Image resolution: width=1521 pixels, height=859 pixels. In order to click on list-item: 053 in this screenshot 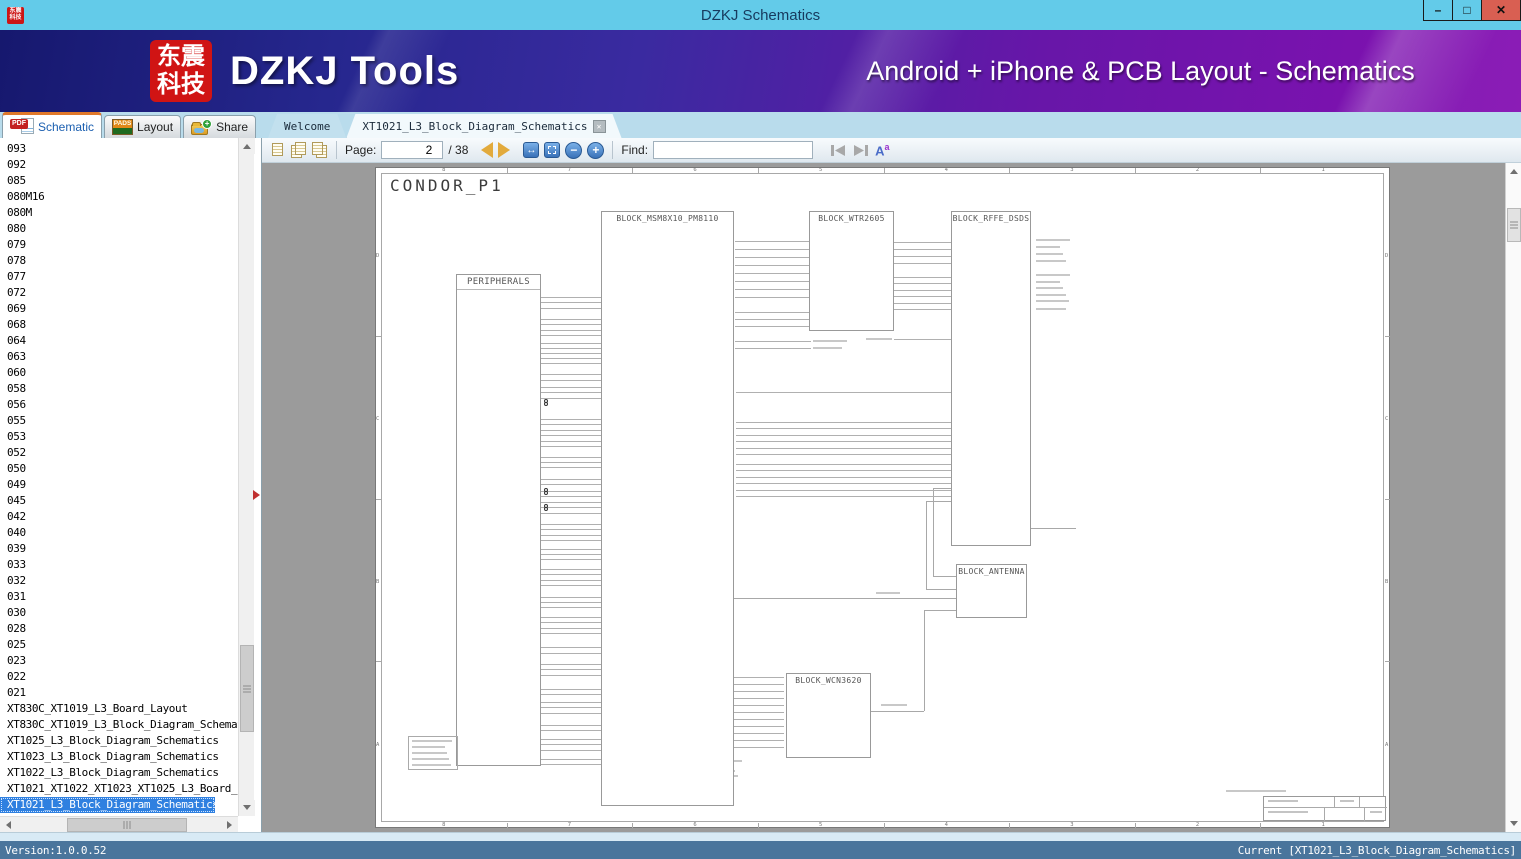, I will do `click(119, 437)`.